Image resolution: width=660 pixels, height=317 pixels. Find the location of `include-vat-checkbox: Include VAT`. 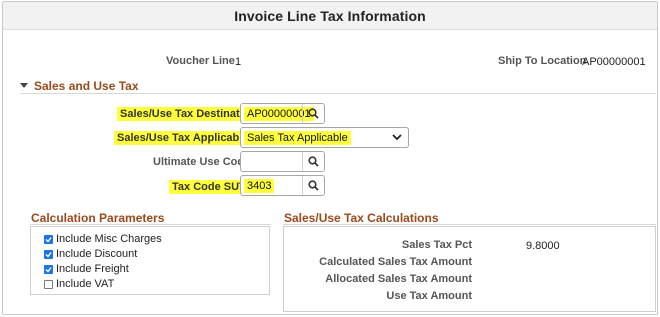

include-vat-checkbox: Include VAT is located at coordinates (79, 284).